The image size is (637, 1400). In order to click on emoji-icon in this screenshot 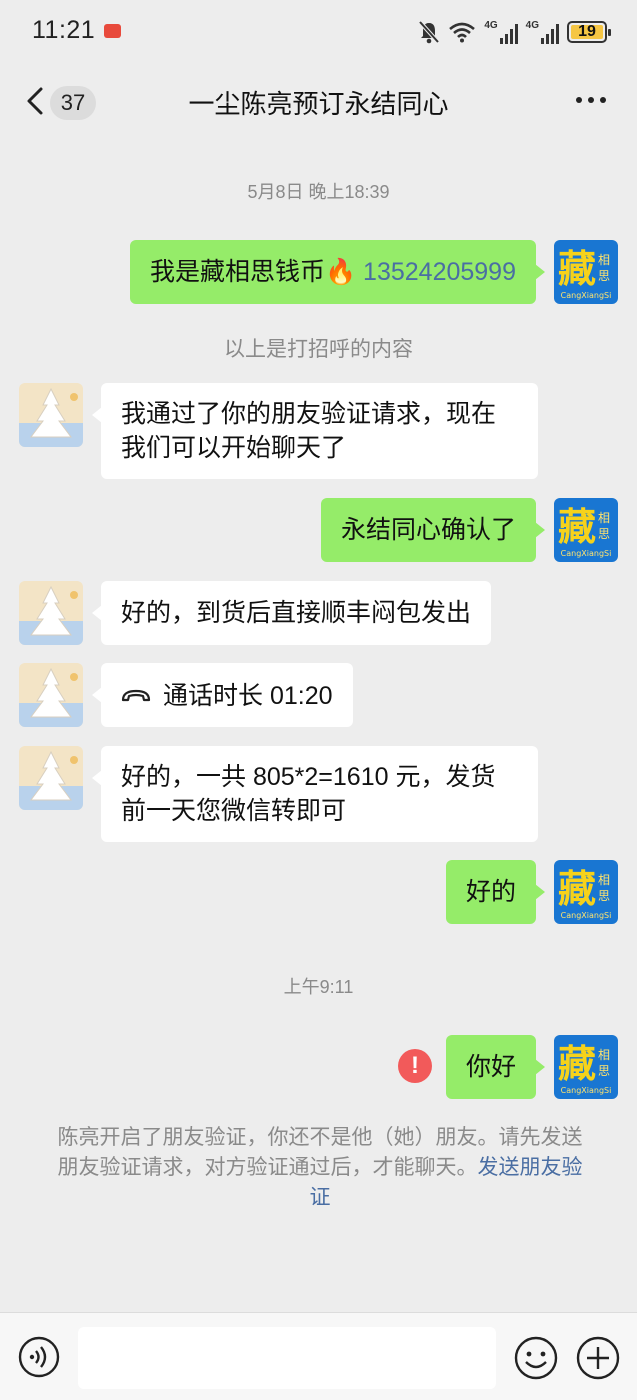, I will do `click(536, 1358)`.